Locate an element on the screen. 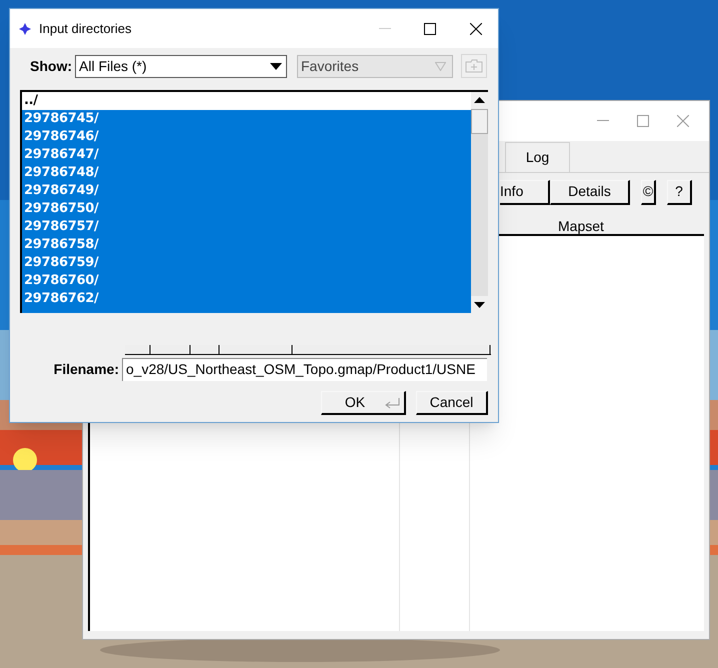 The image size is (718, 668). filename-label: Filename: is located at coordinates (86, 369).